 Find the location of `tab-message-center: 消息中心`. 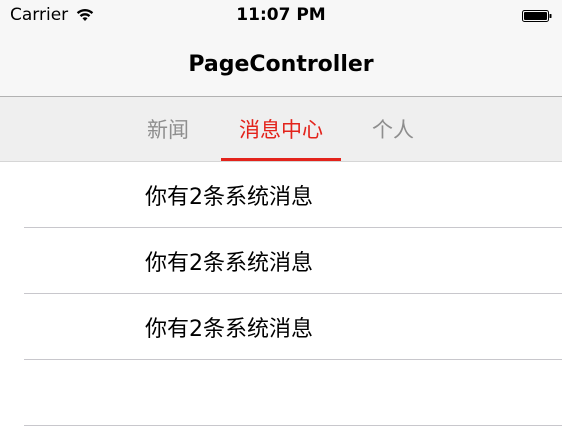

tab-message-center: 消息中心 is located at coordinates (281, 129).